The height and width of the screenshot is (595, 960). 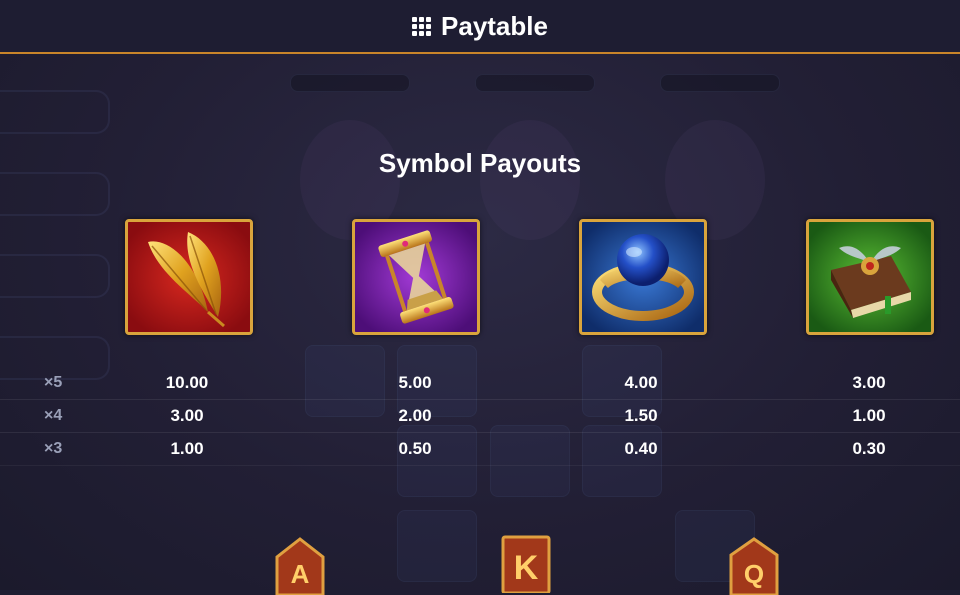 What do you see at coordinates (480, 449) in the screenshot?
I see `payout-row: ×3 1.00 0.50 0.40 0.30` at bounding box center [480, 449].